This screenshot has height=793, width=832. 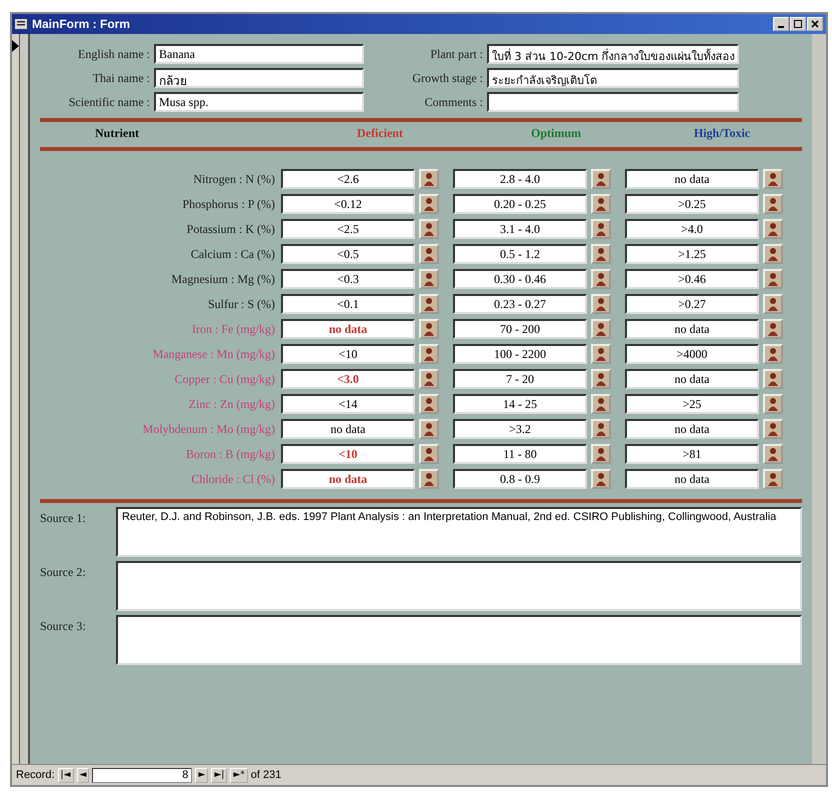 What do you see at coordinates (520, 354) in the screenshot?
I see `value-field: 100 - 2200` at bounding box center [520, 354].